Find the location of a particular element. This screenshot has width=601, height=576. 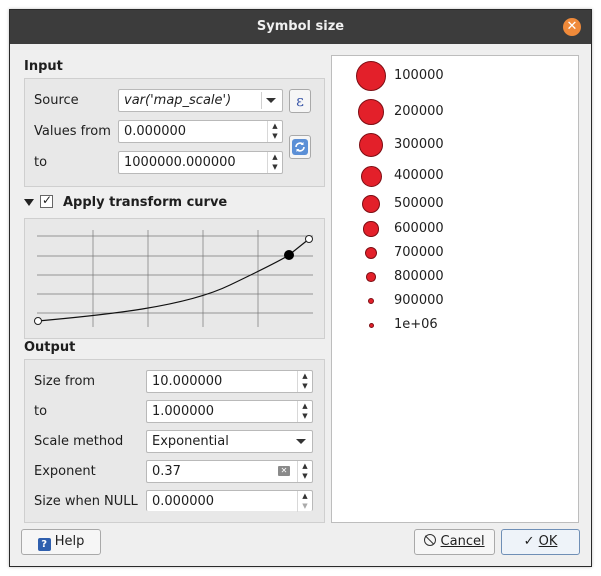

help-button-label: Help is located at coordinates (69, 541).